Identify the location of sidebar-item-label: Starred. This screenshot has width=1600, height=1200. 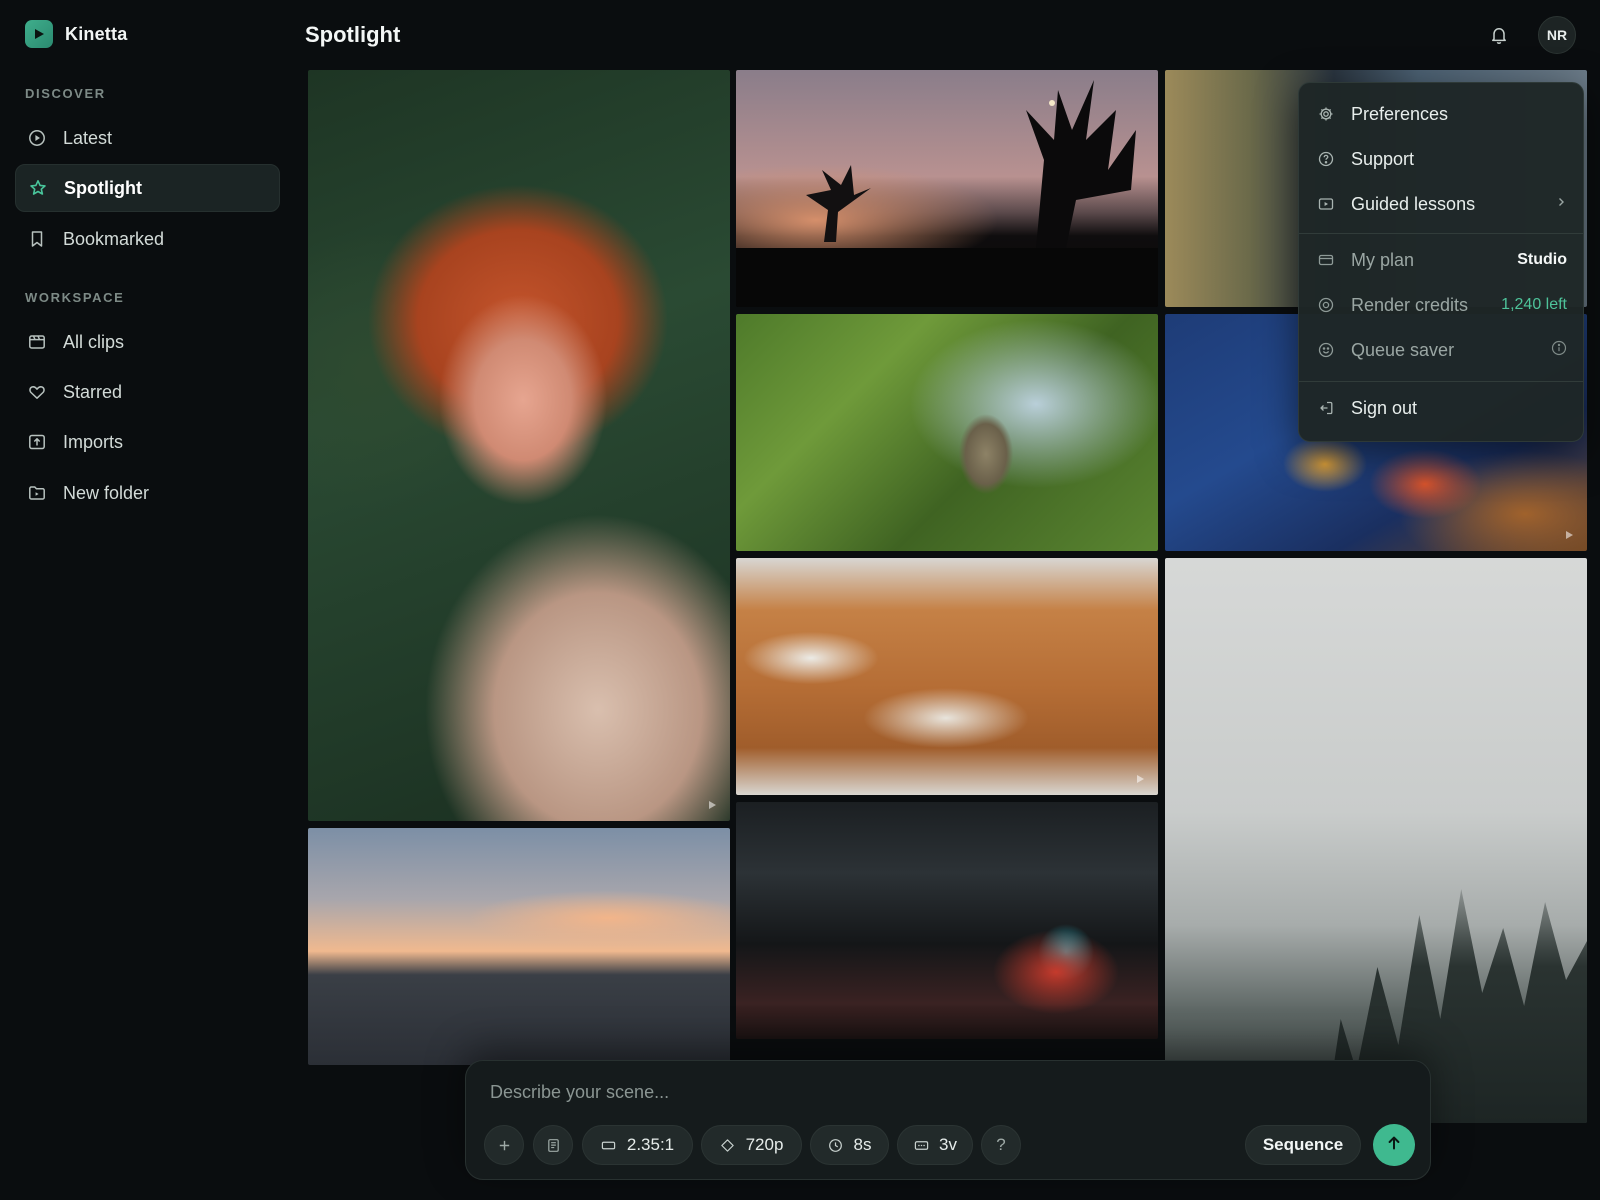
(93, 391).